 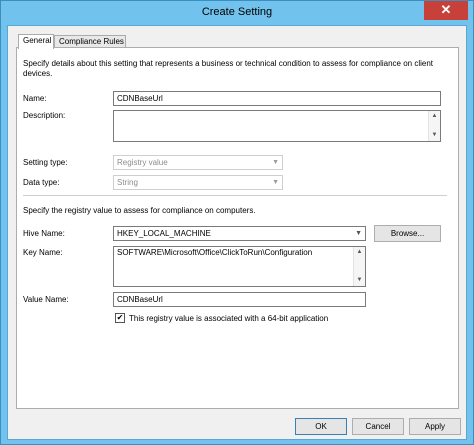 I want to click on dialog-title: Create Setting, so click(x=237, y=12).